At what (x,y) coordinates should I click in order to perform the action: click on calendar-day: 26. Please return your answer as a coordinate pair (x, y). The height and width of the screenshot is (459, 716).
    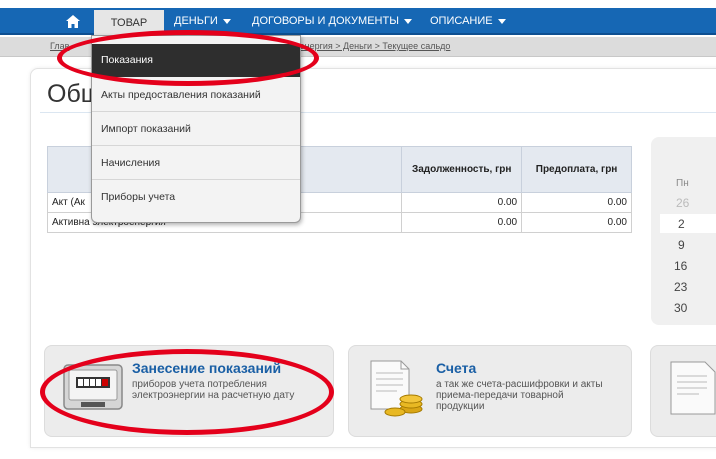
    Looking at the image, I should click on (682, 203).